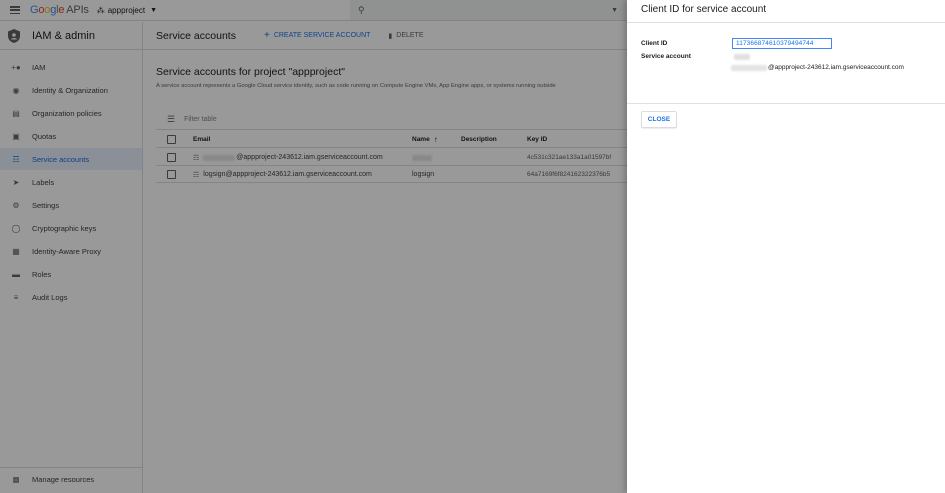 This screenshot has height=493, width=945. I want to click on client-id-field: 117366874610379494744, so click(782, 43).